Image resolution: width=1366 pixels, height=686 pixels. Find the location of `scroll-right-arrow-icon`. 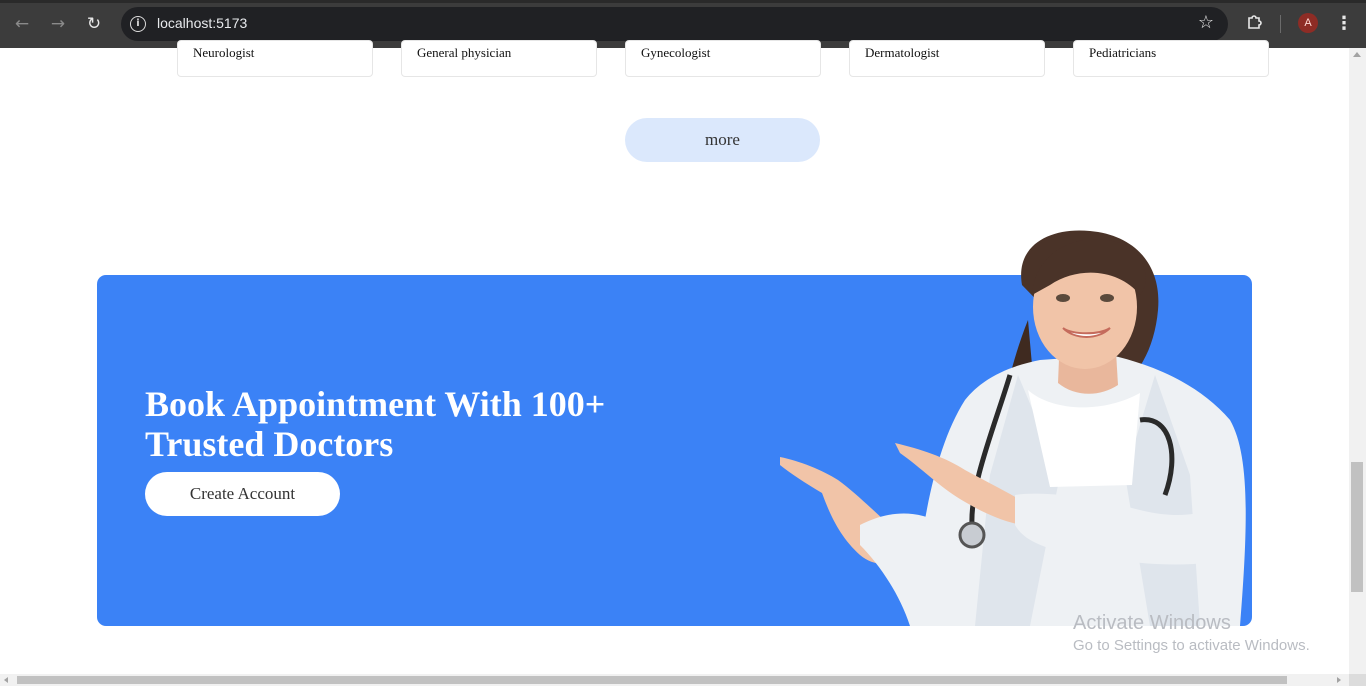

scroll-right-arrow-icon is located at coordinates (1339, 680).